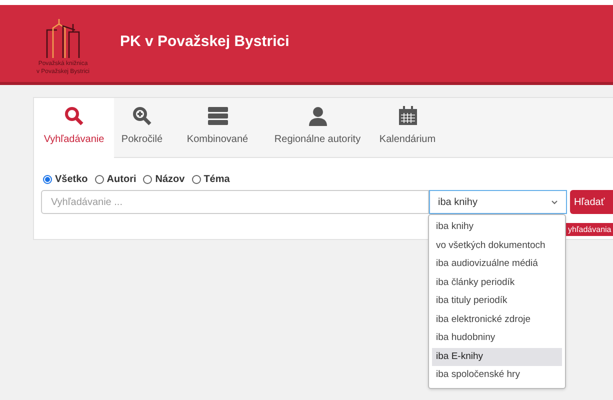 The width and height of the screenshot is (613, 400). I want to click on dropdown-option: iba spoločenské hry, so click(497, 375).